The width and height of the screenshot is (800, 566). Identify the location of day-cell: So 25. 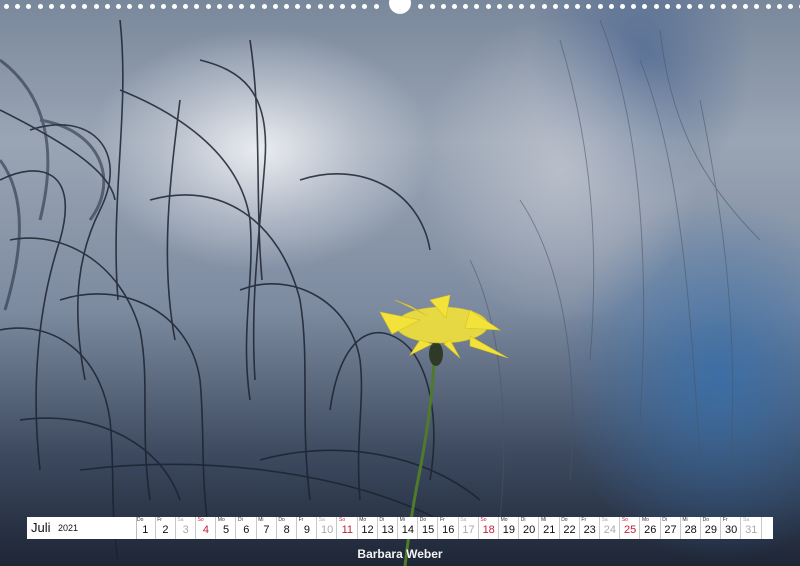
(631, 528).